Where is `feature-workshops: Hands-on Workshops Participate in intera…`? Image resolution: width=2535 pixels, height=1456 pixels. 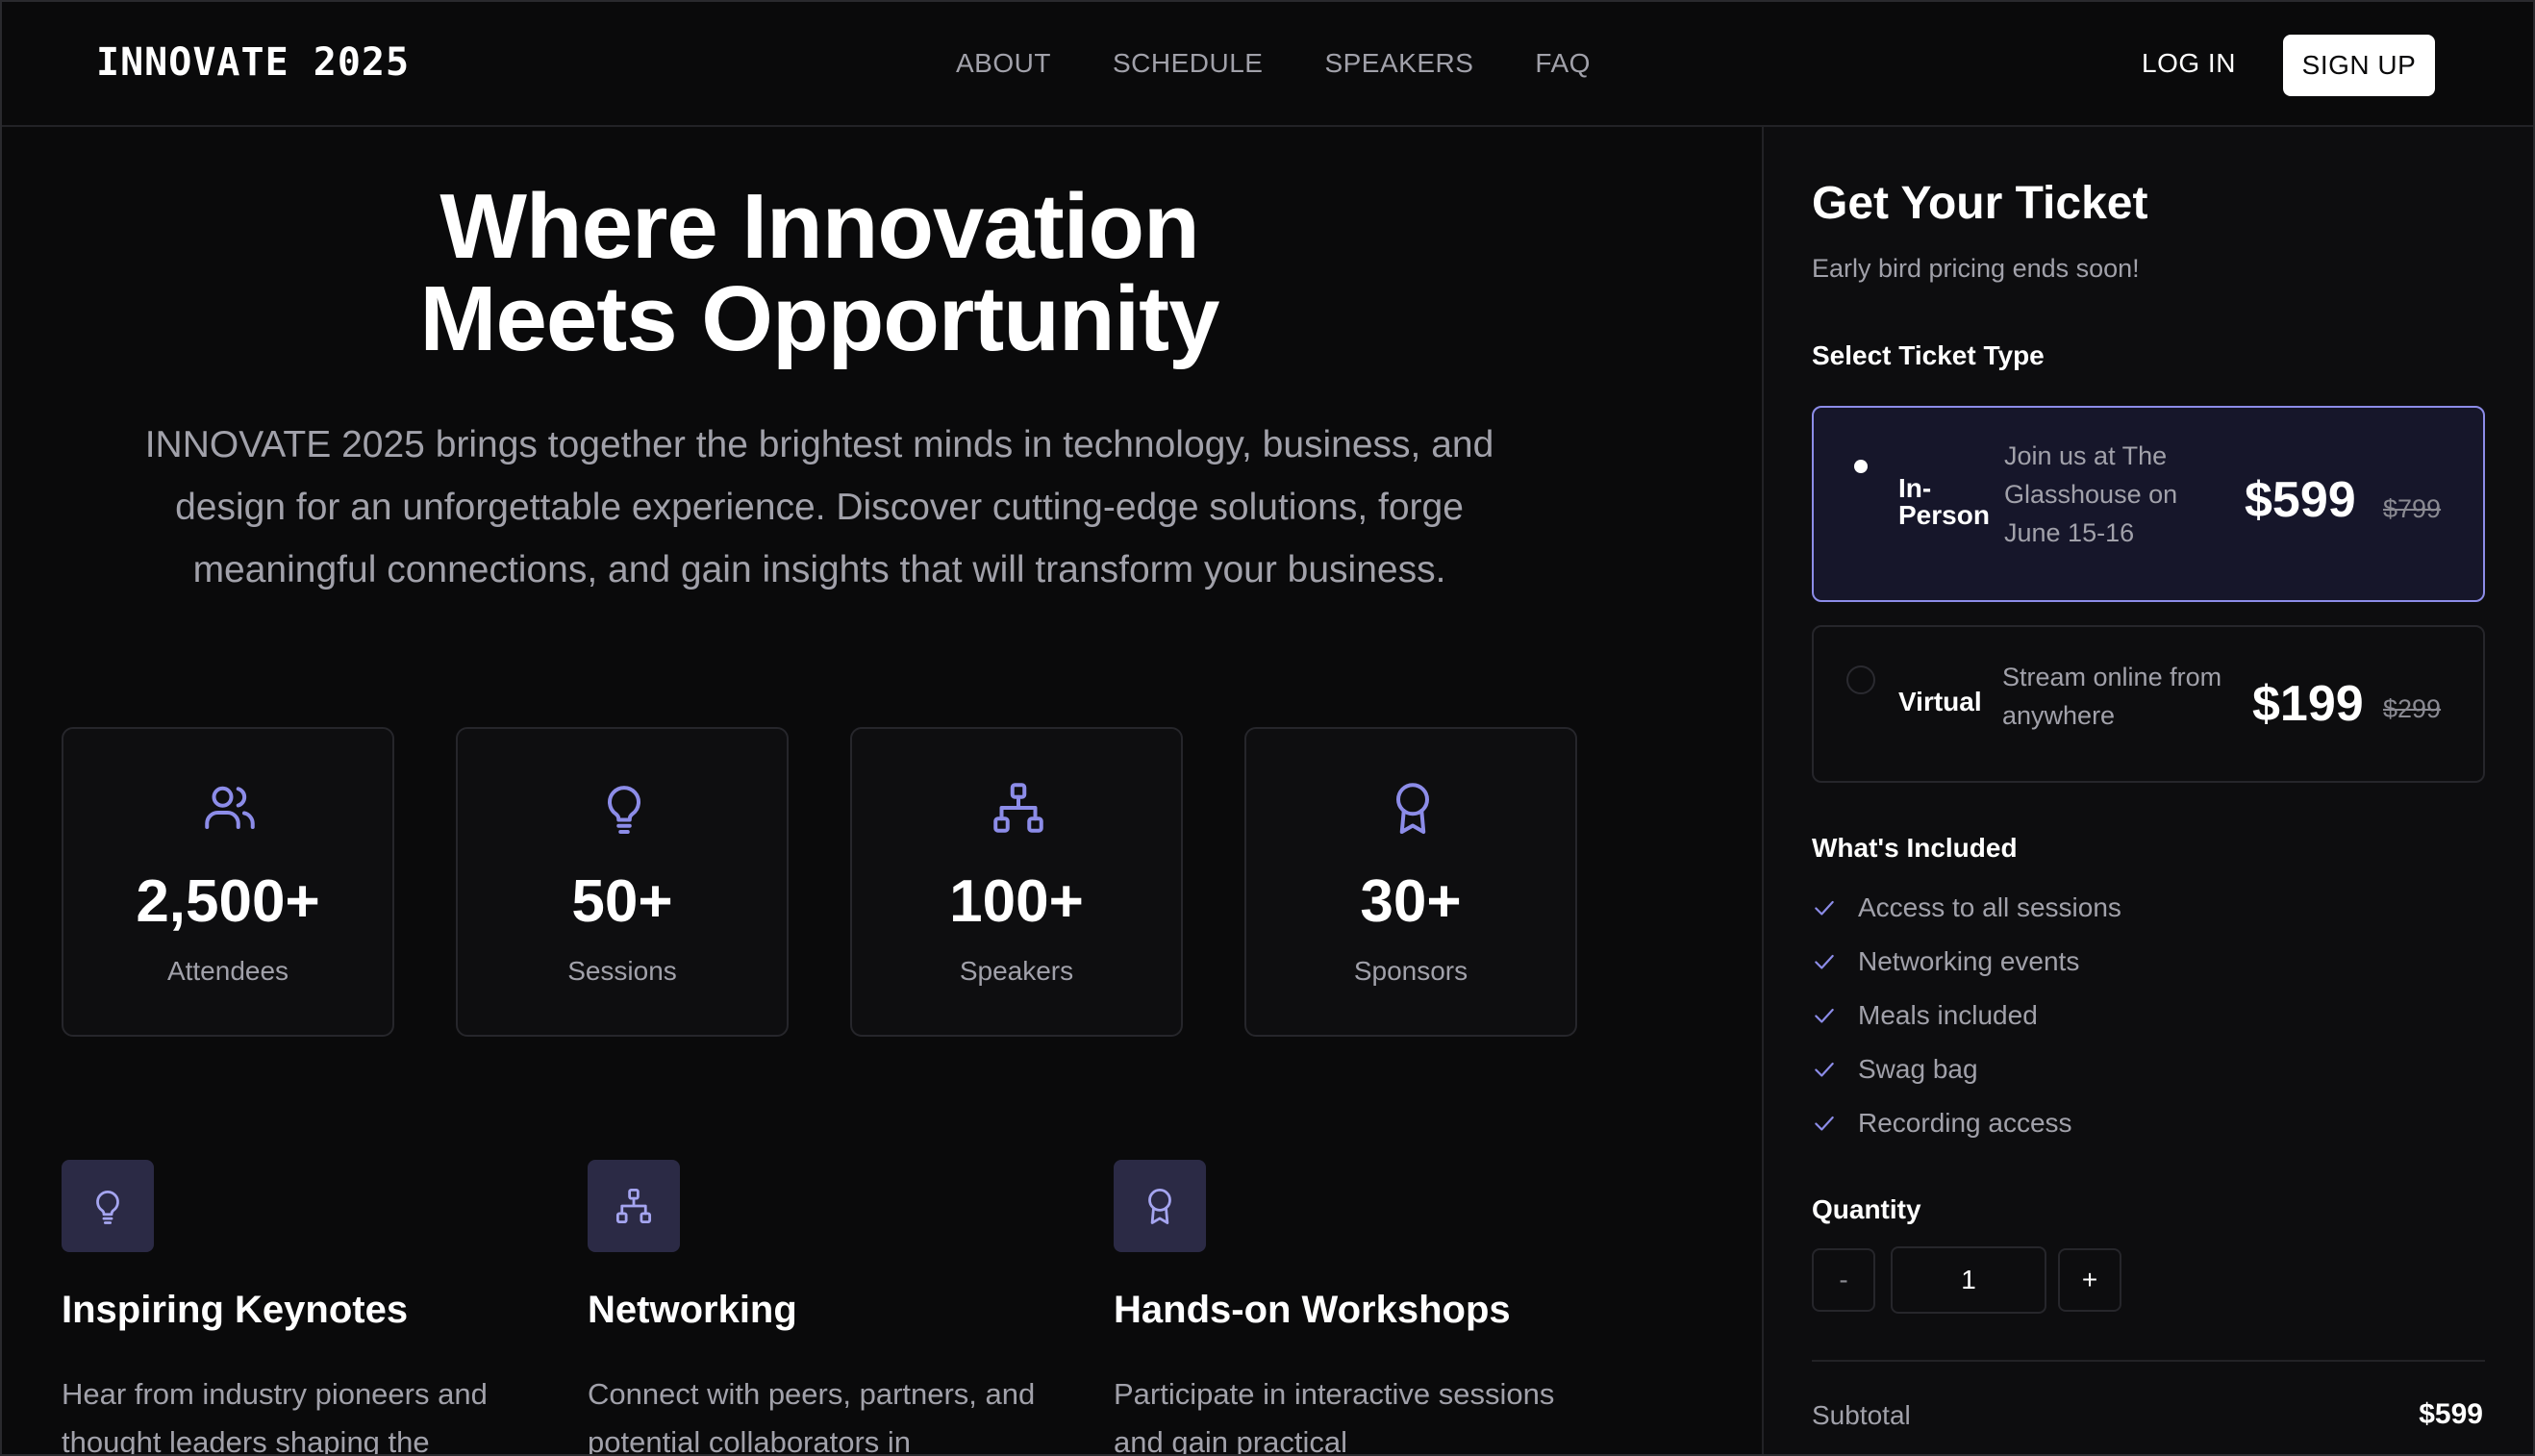
feature-workshops: Hands-on Workshops Participate in intera… is located at coordinates (1354, 1308).